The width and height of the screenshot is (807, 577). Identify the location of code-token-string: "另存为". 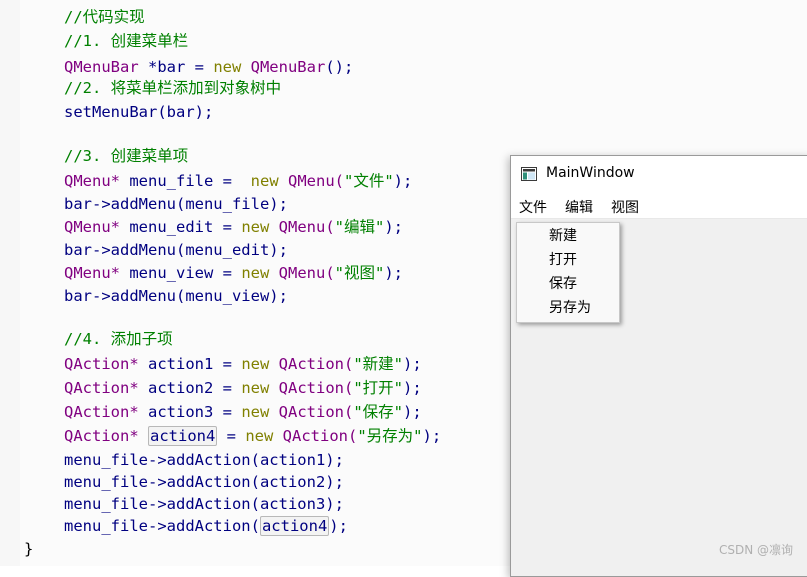
(390, 436).